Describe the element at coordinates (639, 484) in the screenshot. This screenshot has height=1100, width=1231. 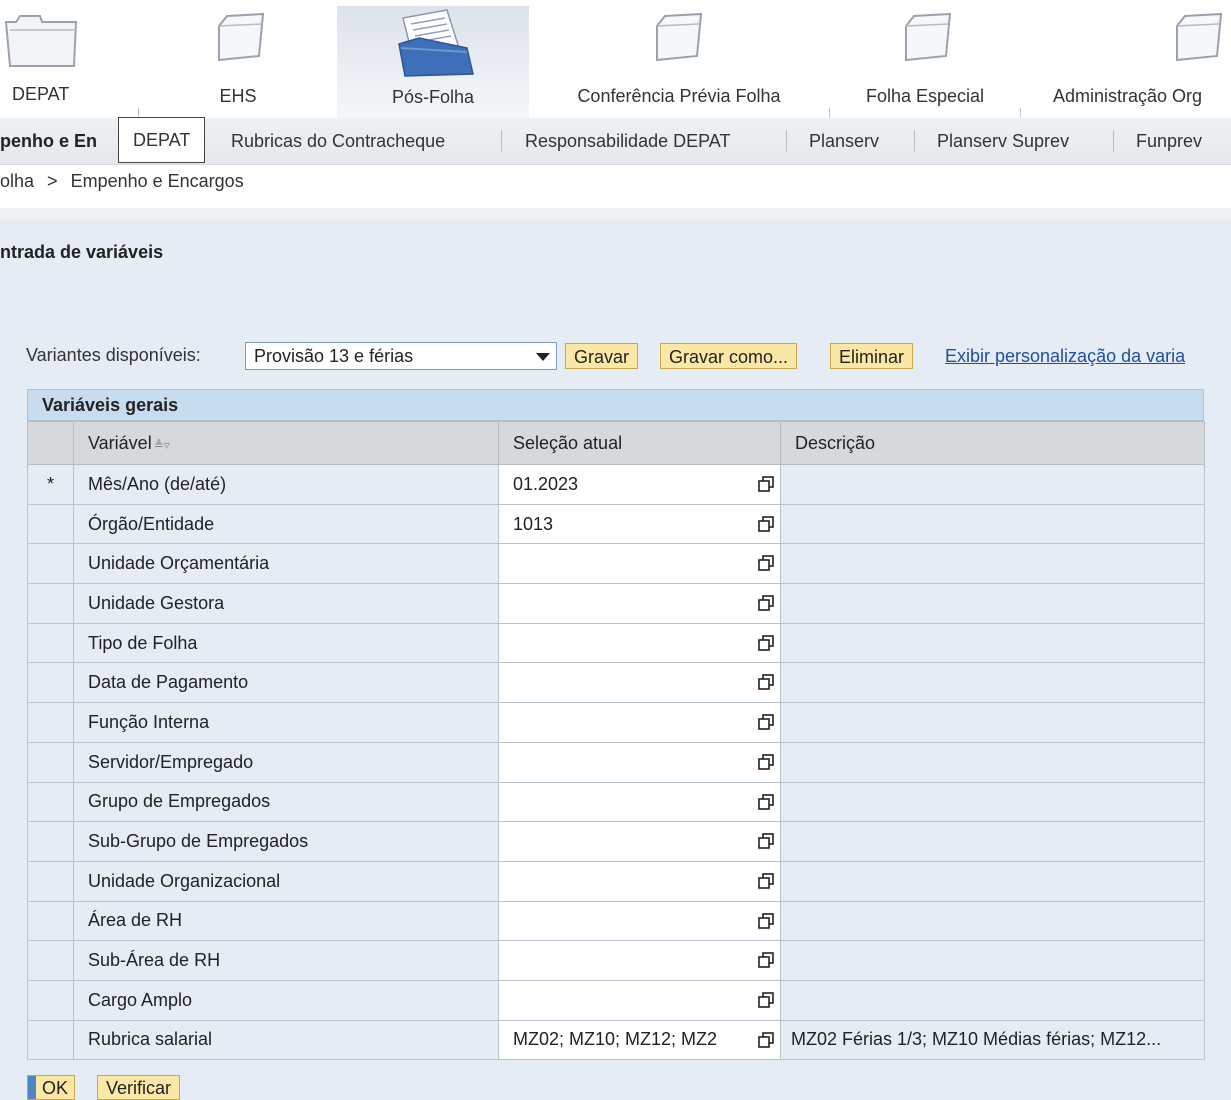
I see `selection-input: 01.2023` at that location.